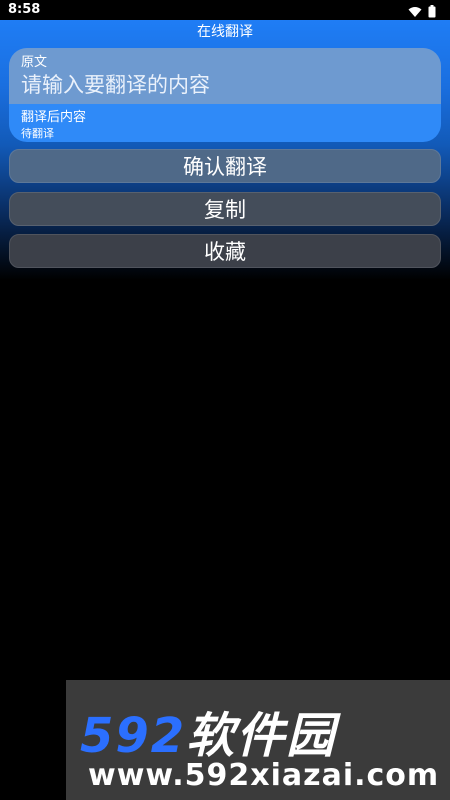  What do you see at coordinates (264, 775) in the screenshot?
I see `watermark-url: www.592xiazai.com` at bounding box center [264, 775].